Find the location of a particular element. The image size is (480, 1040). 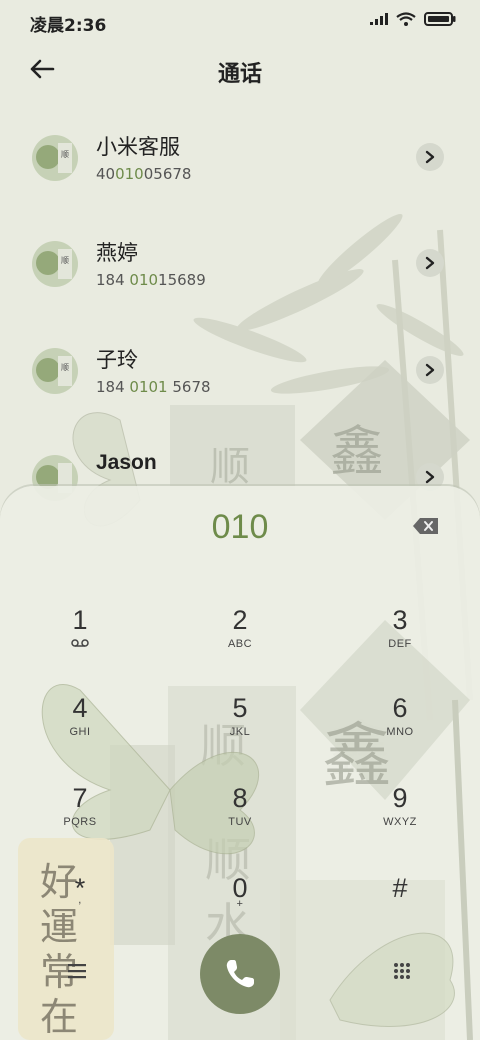

contact-name: Jason is located at coordinates (126, 462).